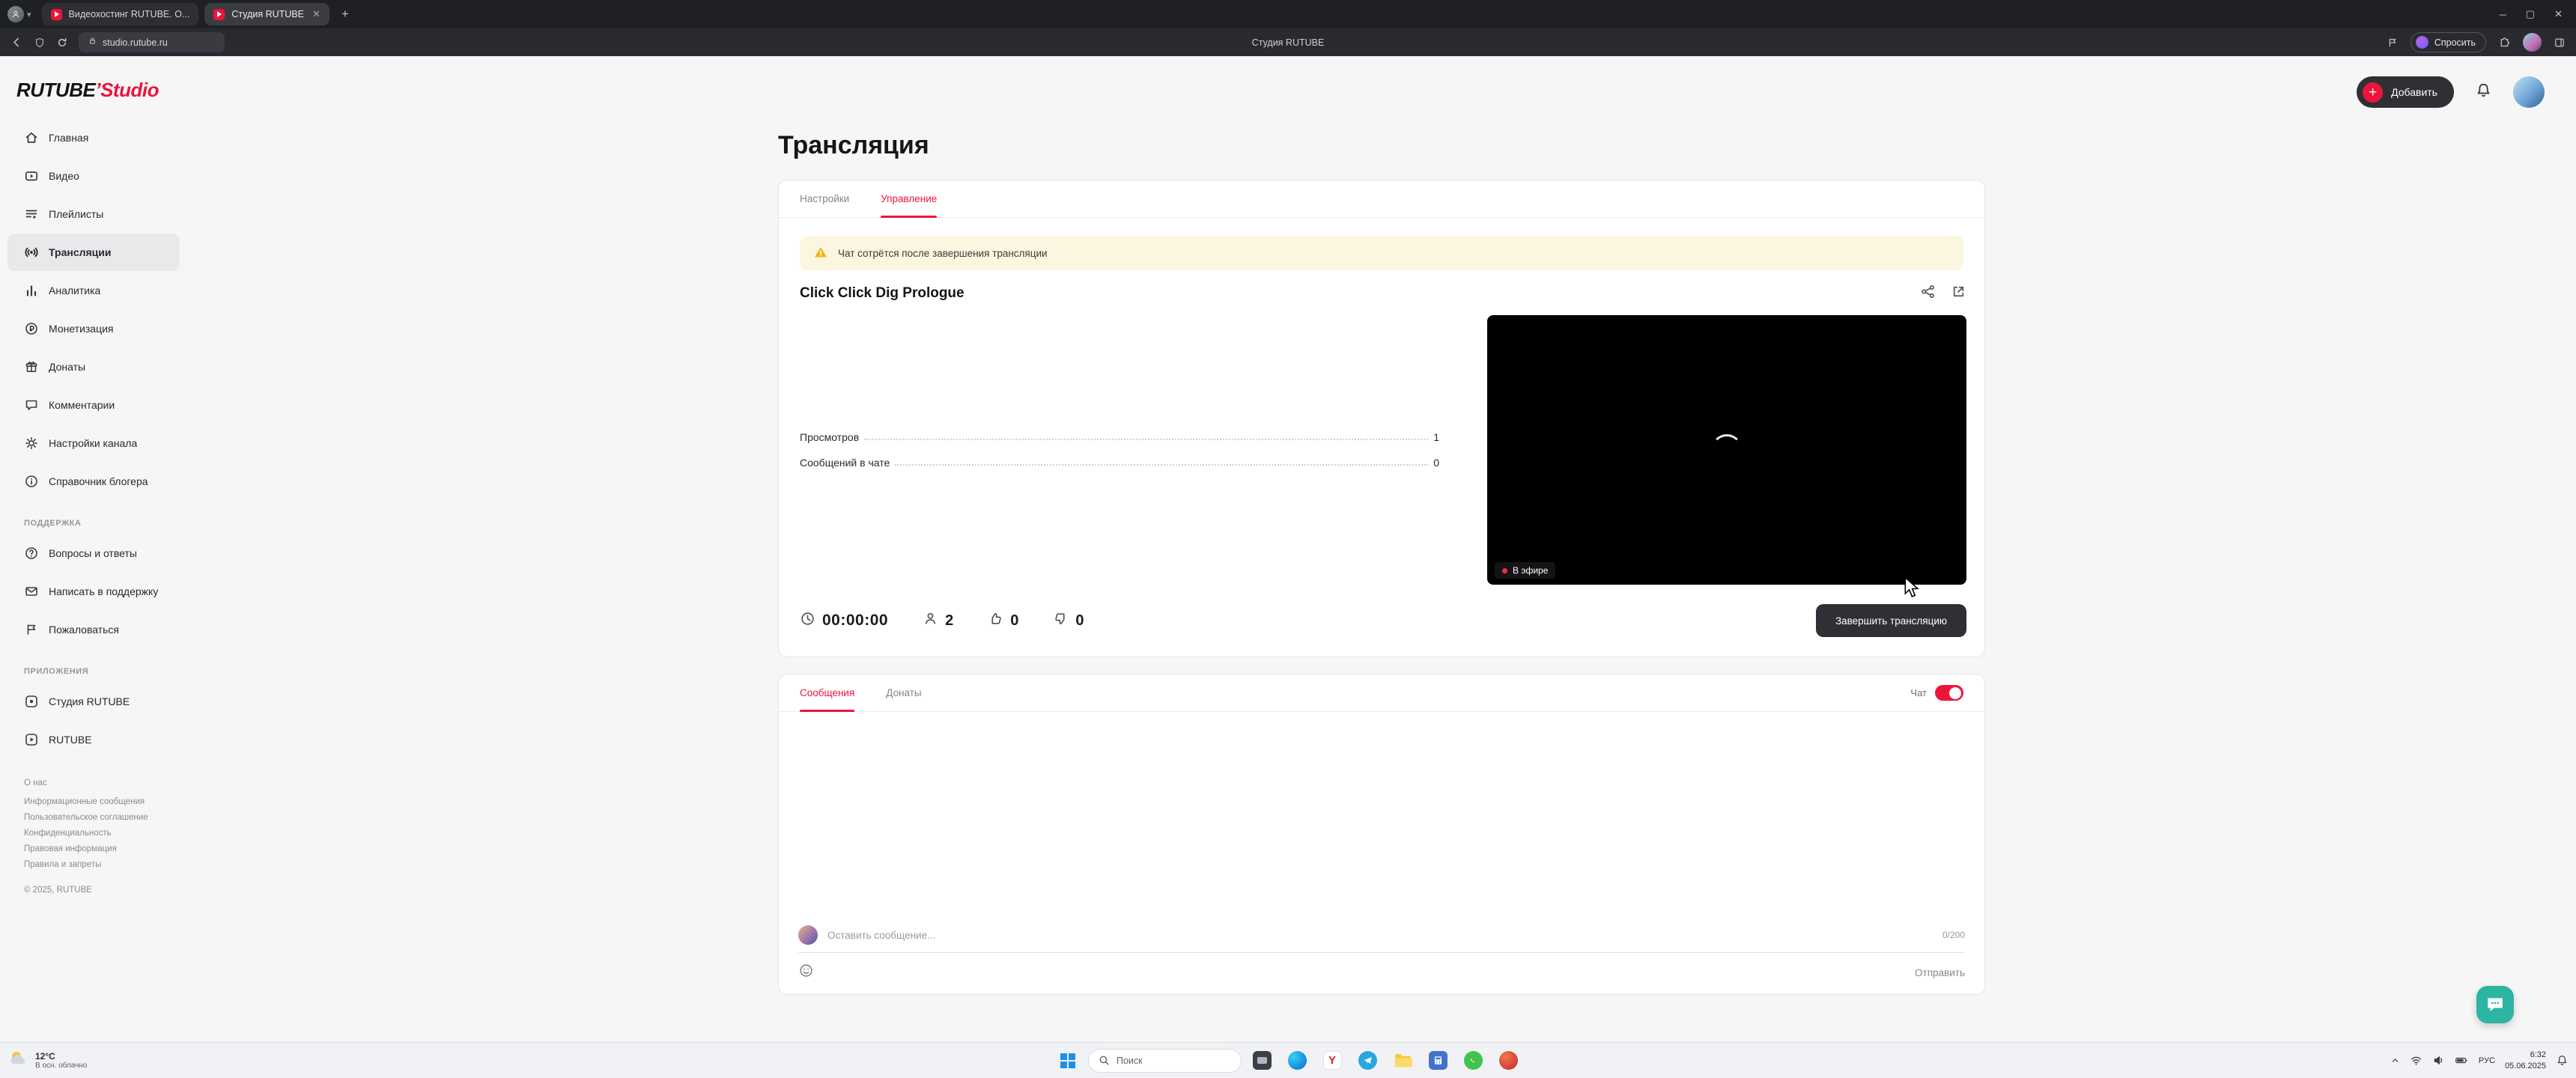 The image size is (2576, 1078). Describe the element at coordinates (1436, 463) in the screenshot. I see `stat-value: 0` at that location.